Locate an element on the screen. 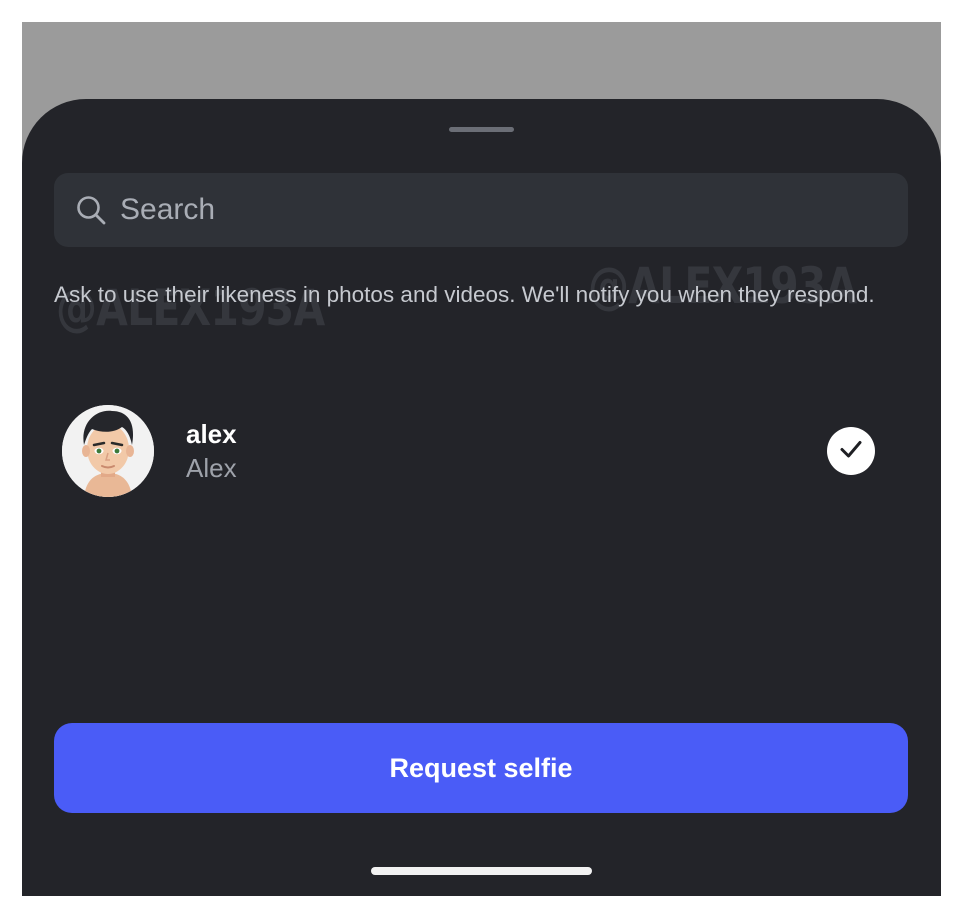 Image resolution: width=963 pixels, height=922 pixels. search-input is located at coordinates (500, 210).